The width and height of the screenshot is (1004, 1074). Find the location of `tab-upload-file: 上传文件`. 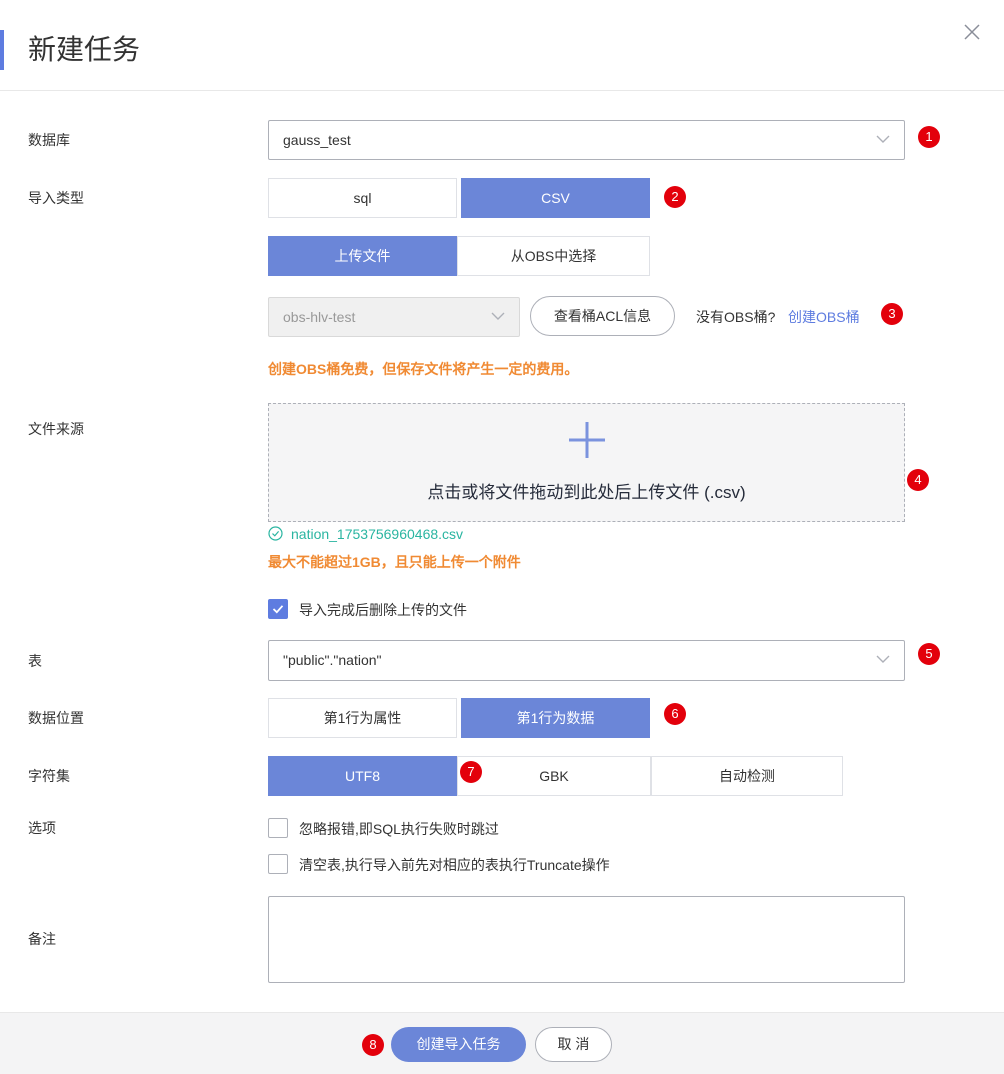

tab-upload-file: 上传文件 is located at coordinates (362, 256).